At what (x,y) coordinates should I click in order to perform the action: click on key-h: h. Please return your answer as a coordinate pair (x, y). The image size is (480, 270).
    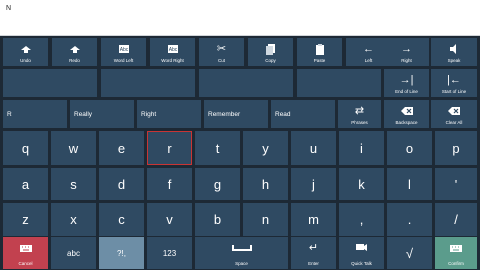
    Looking at the image, I should click on (265, 184).